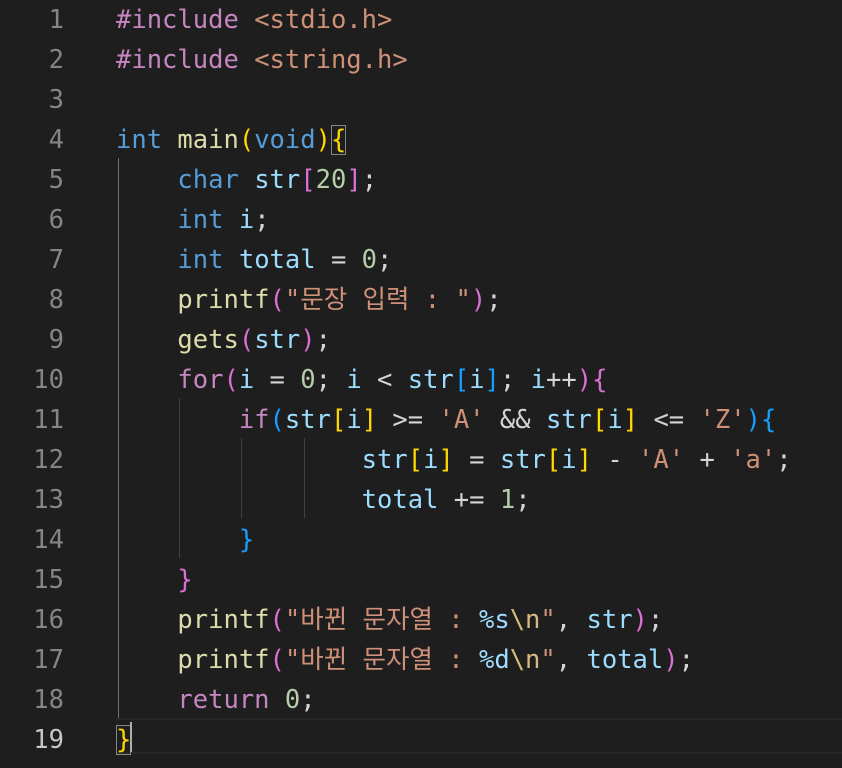  I want to click on line-number-gutter: 1 2 3 4 5 6 7 8 9 10 11 12 13 14 15 16 17 18 19, so click(50, 384).